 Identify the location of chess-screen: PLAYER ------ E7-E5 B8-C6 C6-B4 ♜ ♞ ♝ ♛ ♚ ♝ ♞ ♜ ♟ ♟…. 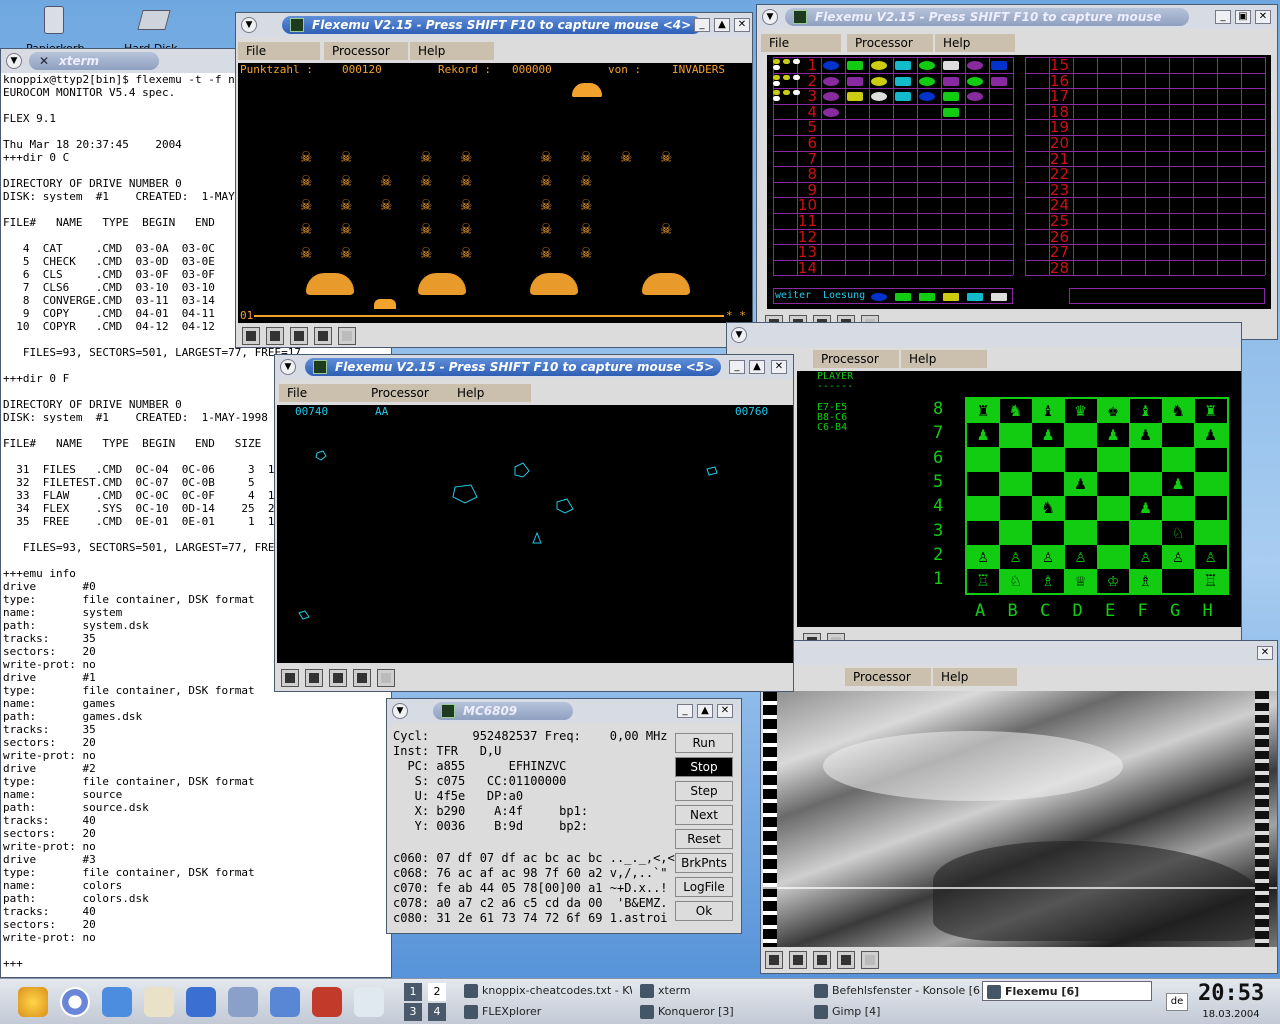
(1019, 499).